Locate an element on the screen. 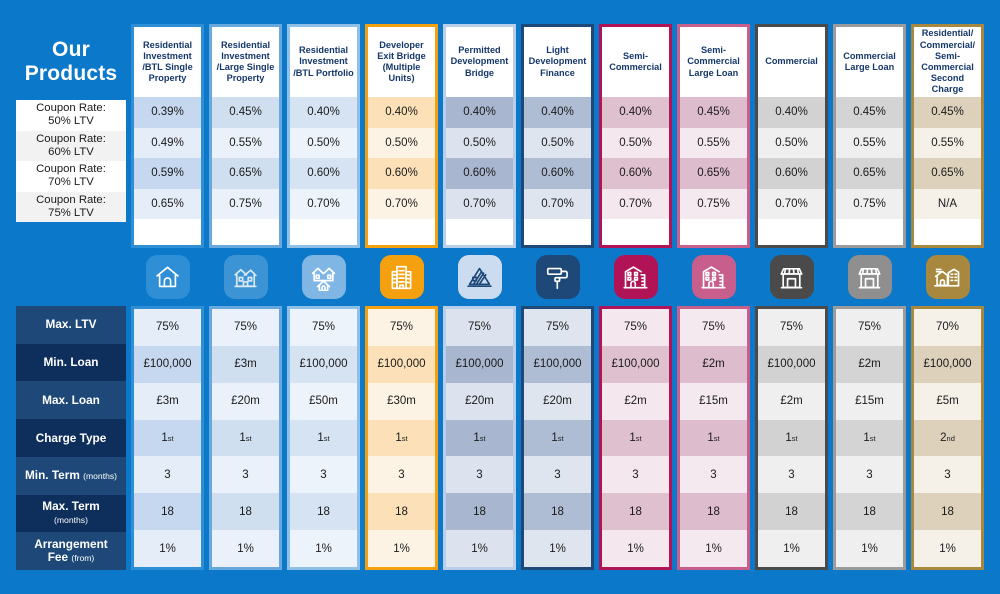 This screenshot has width=1000, height=594. coupon-cell-c10-r3: N/A is located at coordinates (947, 203).